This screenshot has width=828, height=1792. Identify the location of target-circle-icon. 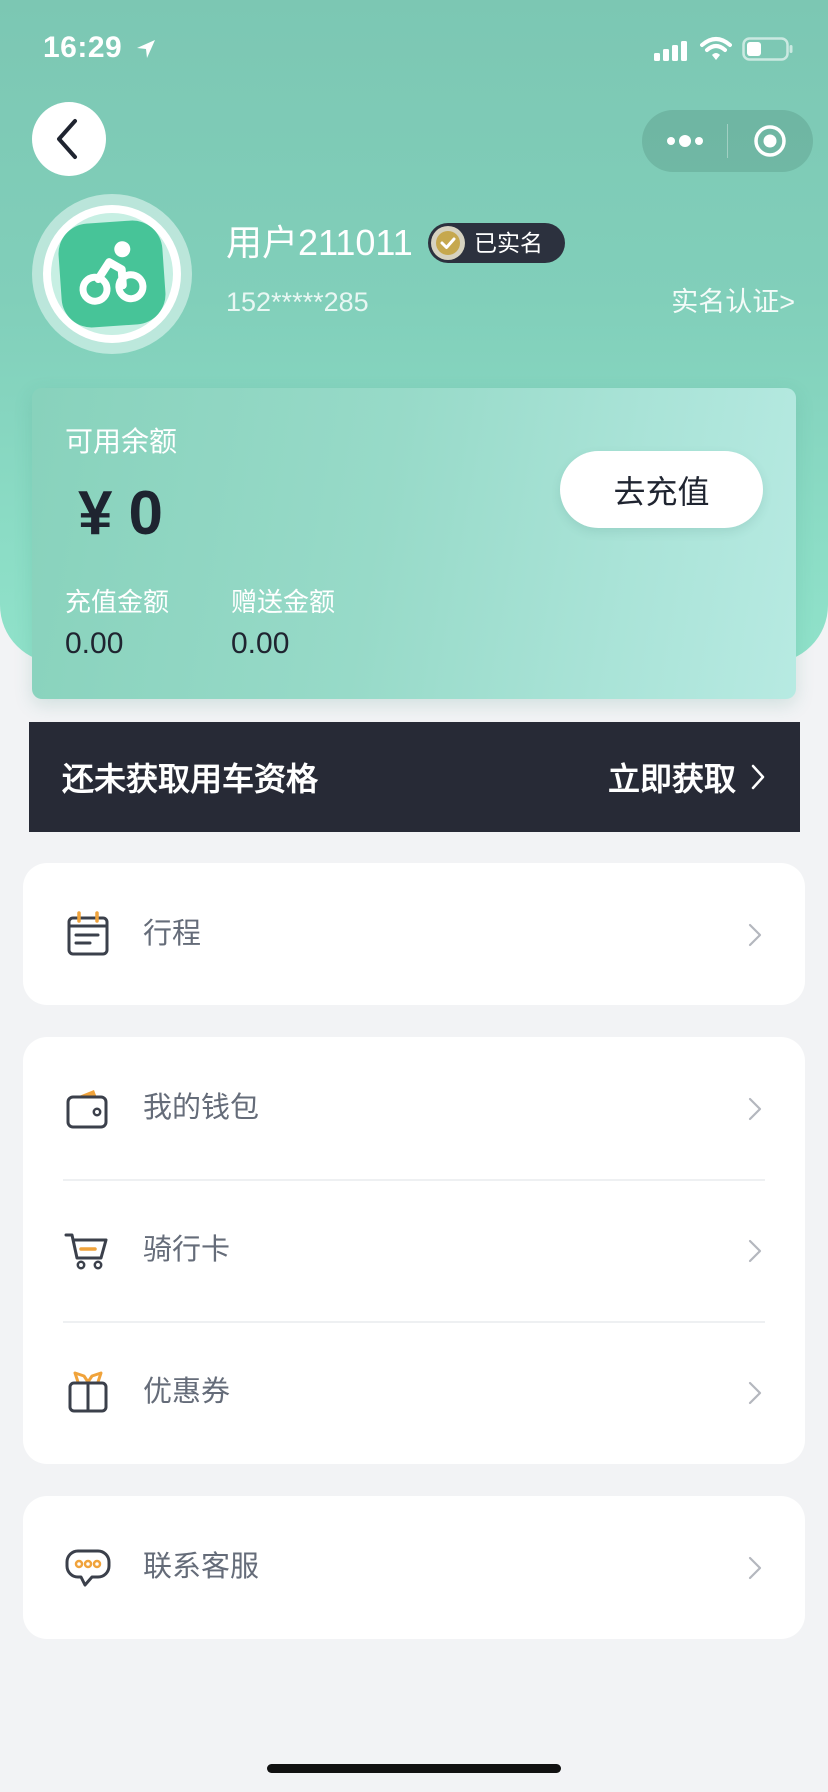
(770, 141).